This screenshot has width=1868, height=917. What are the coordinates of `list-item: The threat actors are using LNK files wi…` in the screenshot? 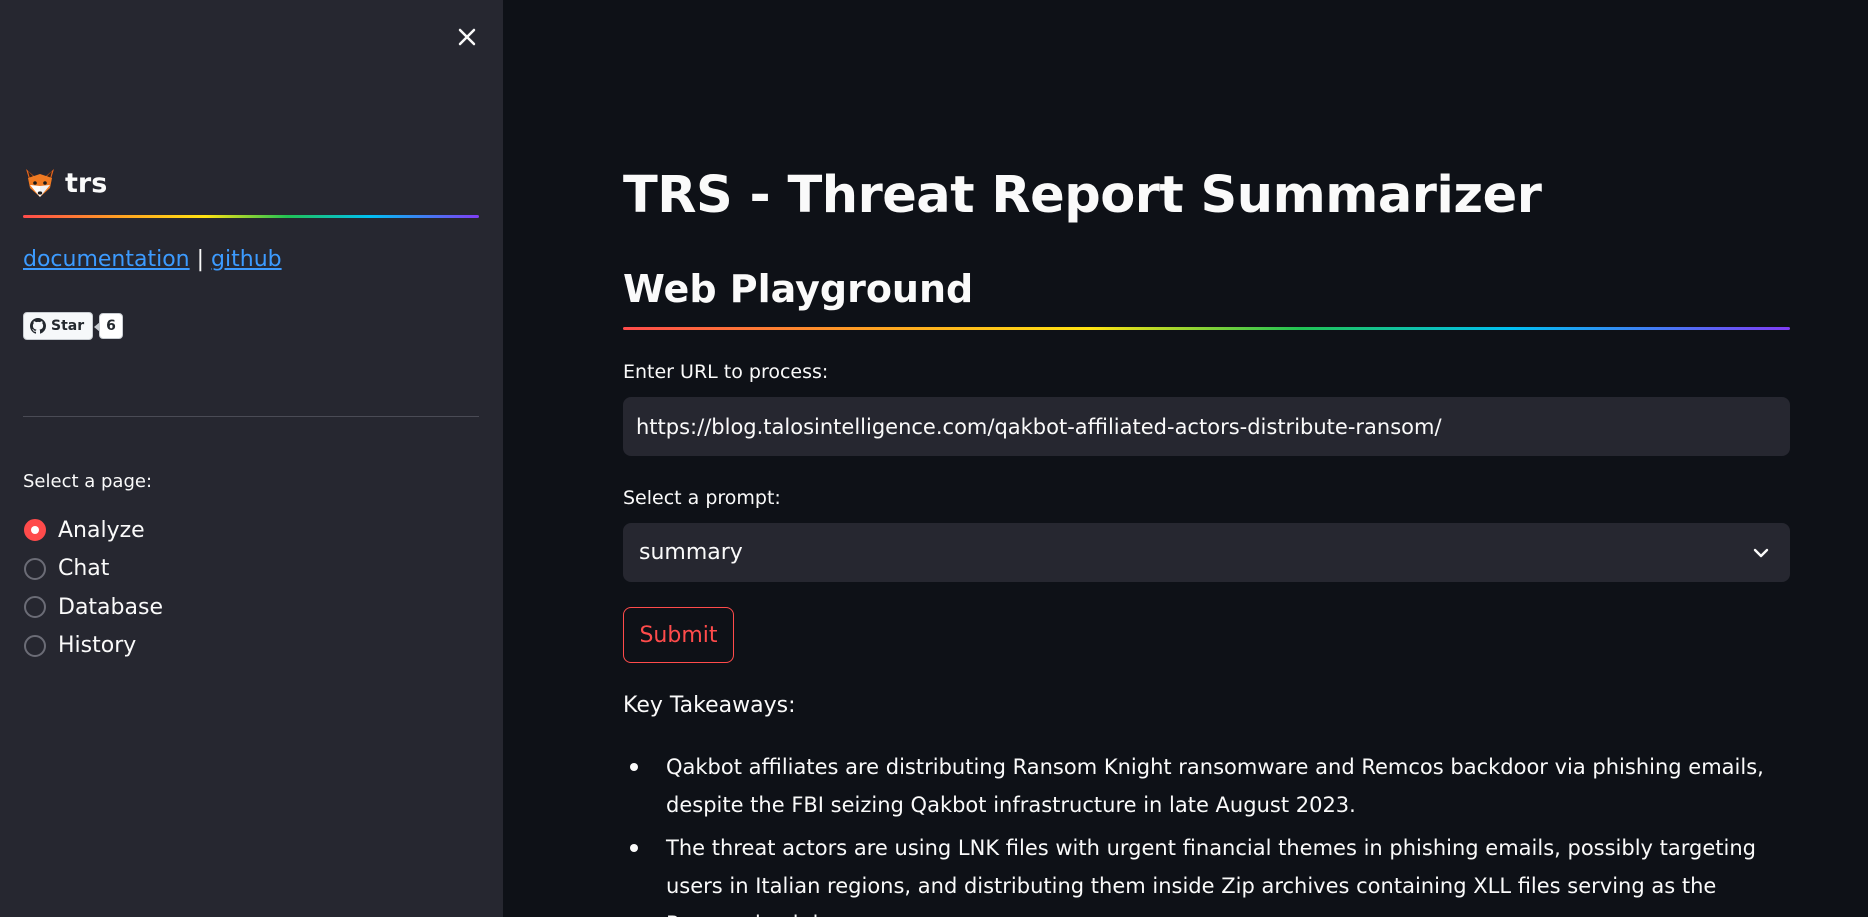 It's located at (1208, 873).